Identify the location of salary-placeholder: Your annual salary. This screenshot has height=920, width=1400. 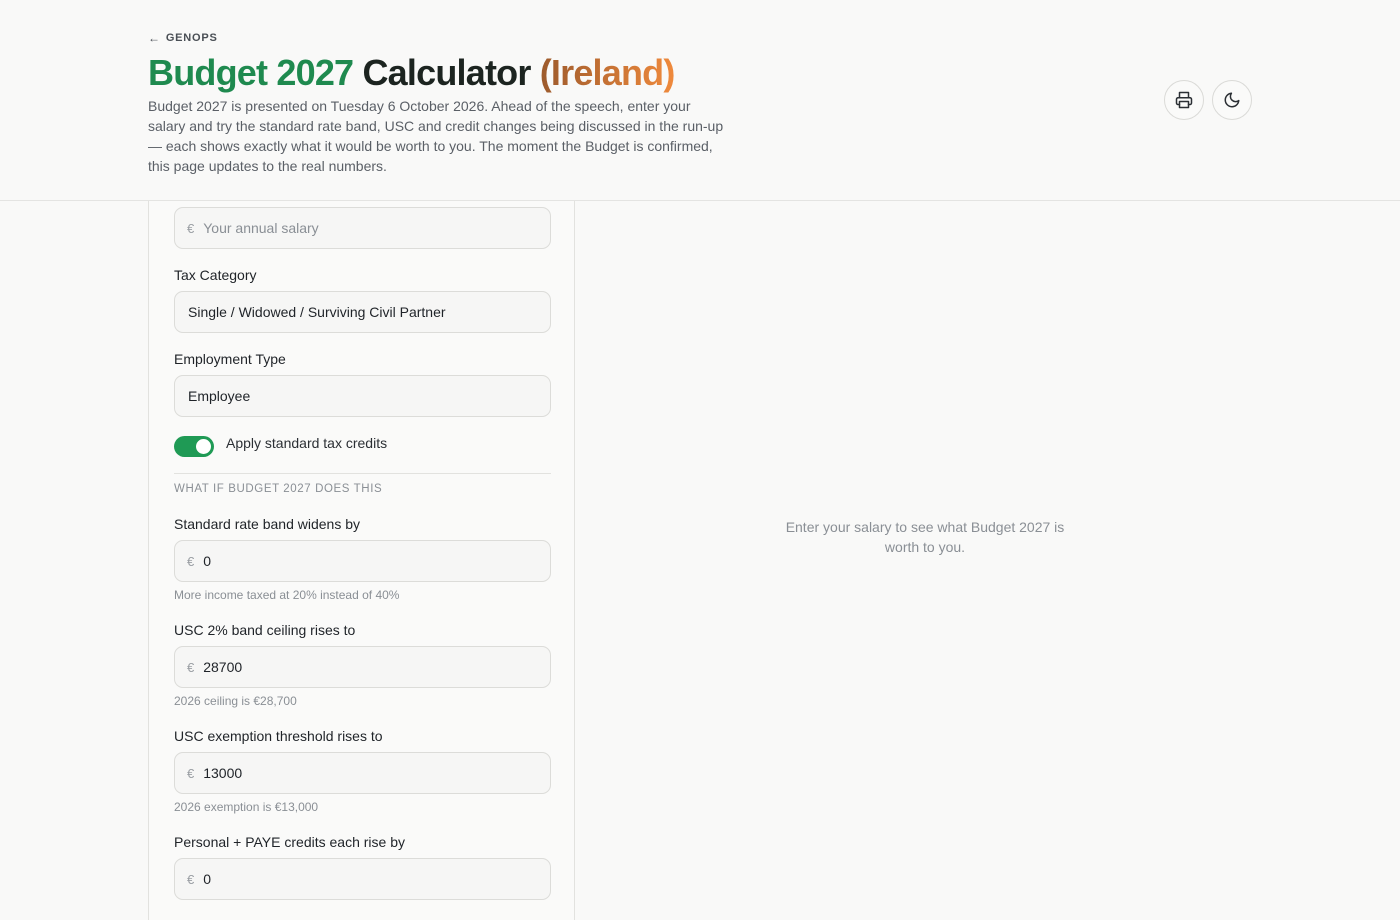
(261, 228).